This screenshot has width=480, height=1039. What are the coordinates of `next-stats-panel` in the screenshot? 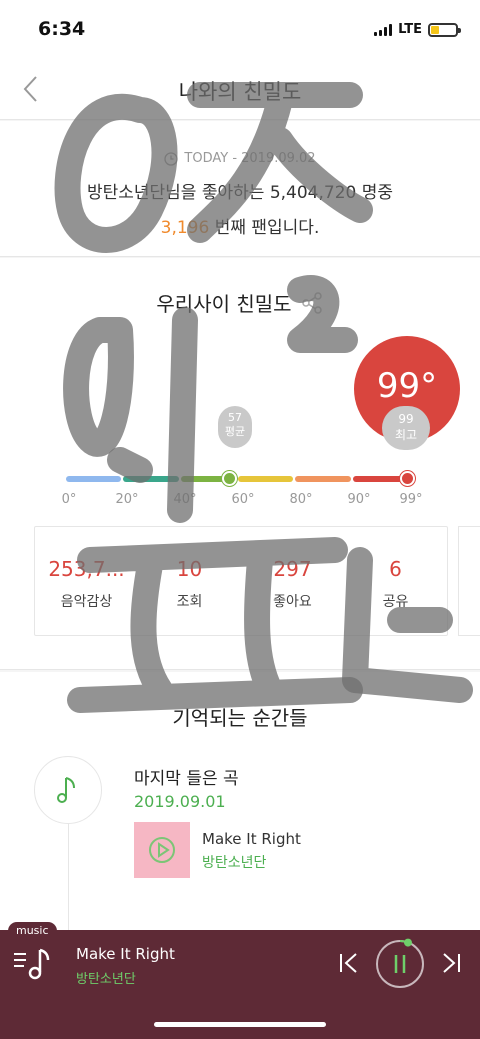 It's located at (469, 581).